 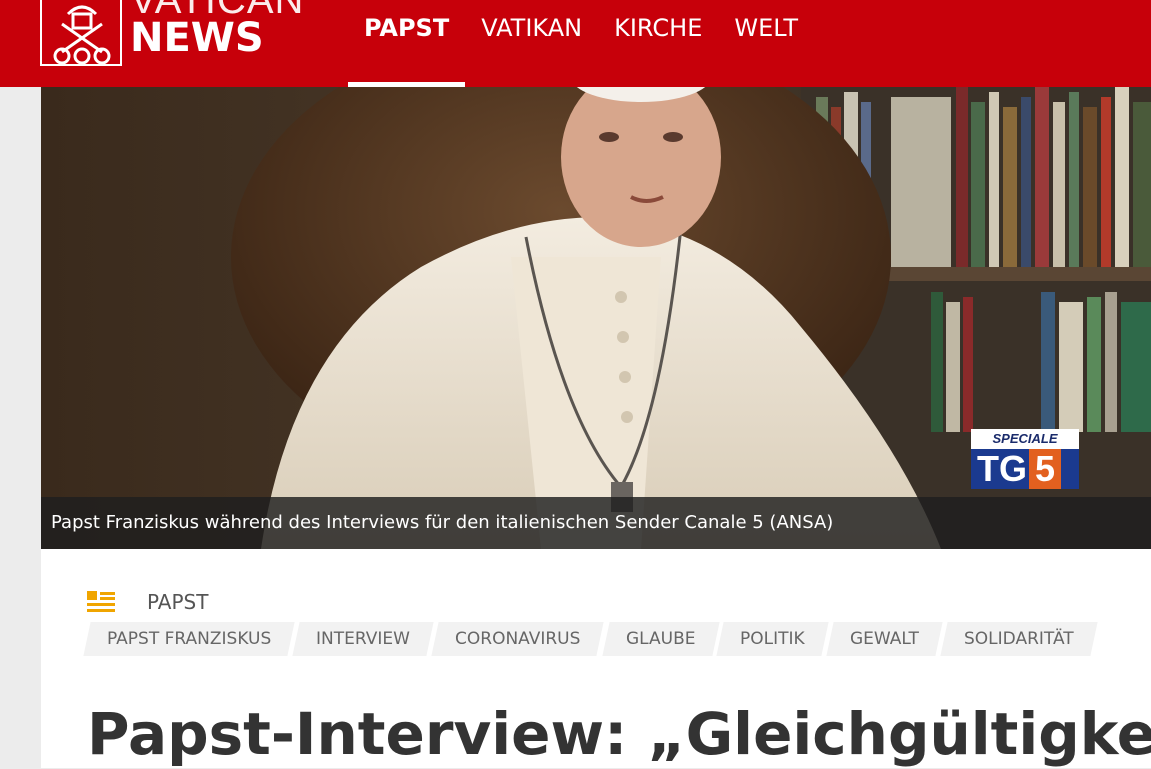 I want to click on article-list-icon, so click(x=101, y=601).